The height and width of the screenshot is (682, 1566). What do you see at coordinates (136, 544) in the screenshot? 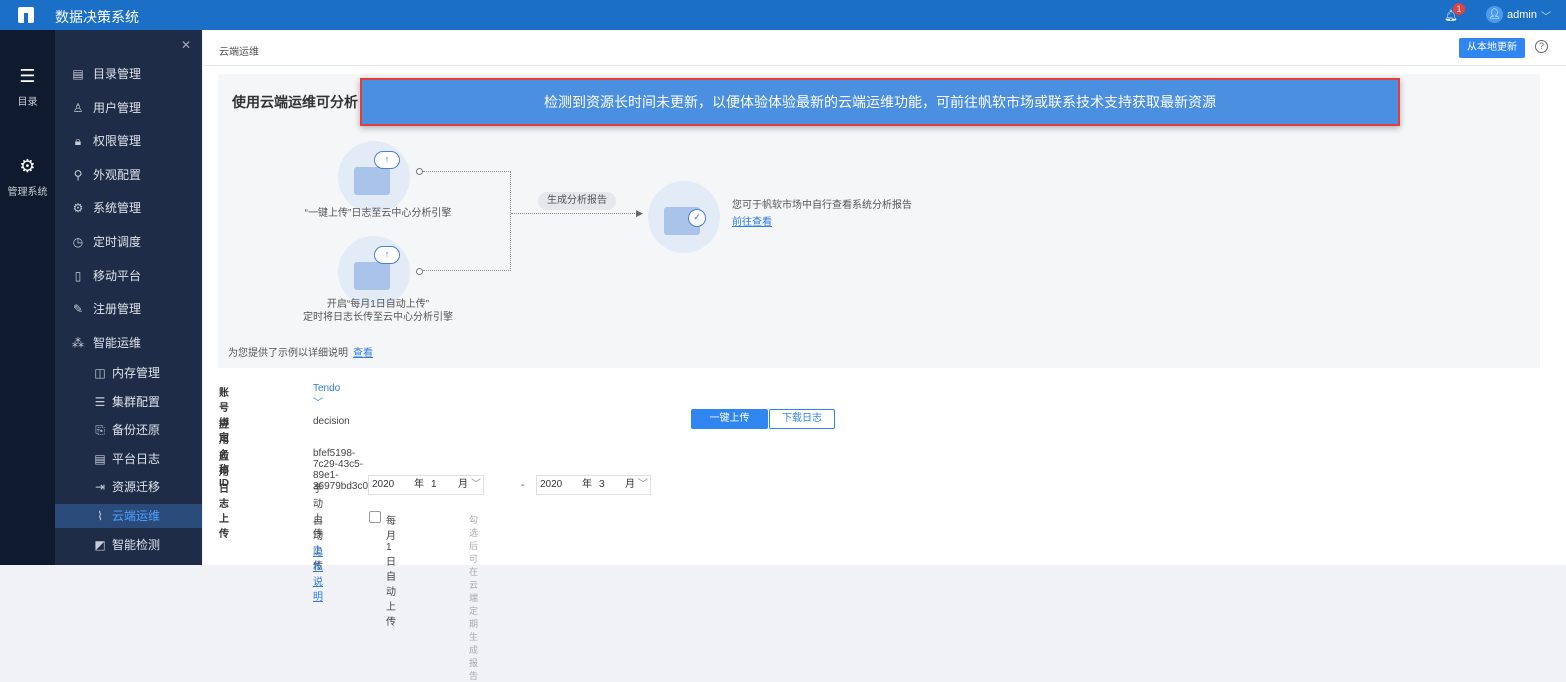
I see `menu-label: 智能检测` at bounding box center [136, 544].